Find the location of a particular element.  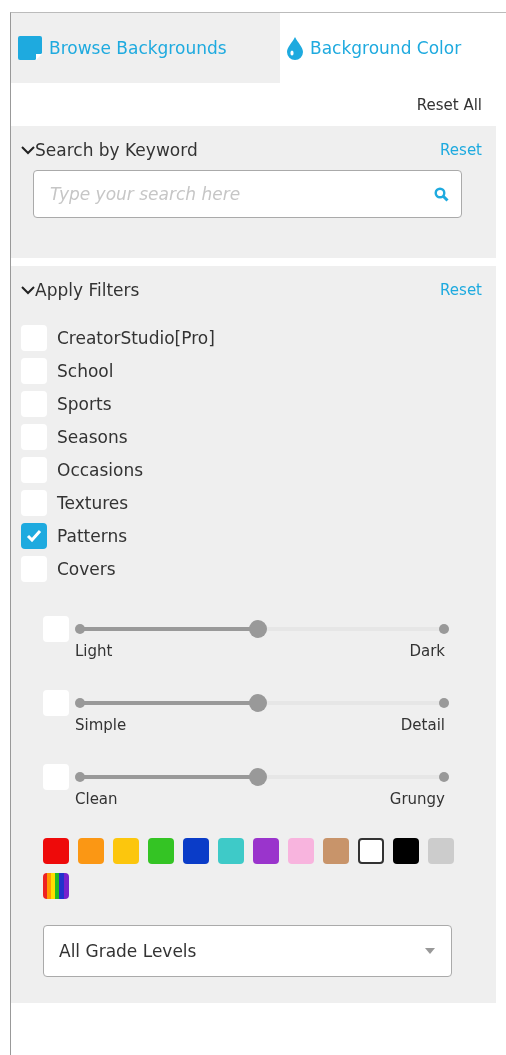

reset-all-link: Reset All is located at coordinates (449, 104).